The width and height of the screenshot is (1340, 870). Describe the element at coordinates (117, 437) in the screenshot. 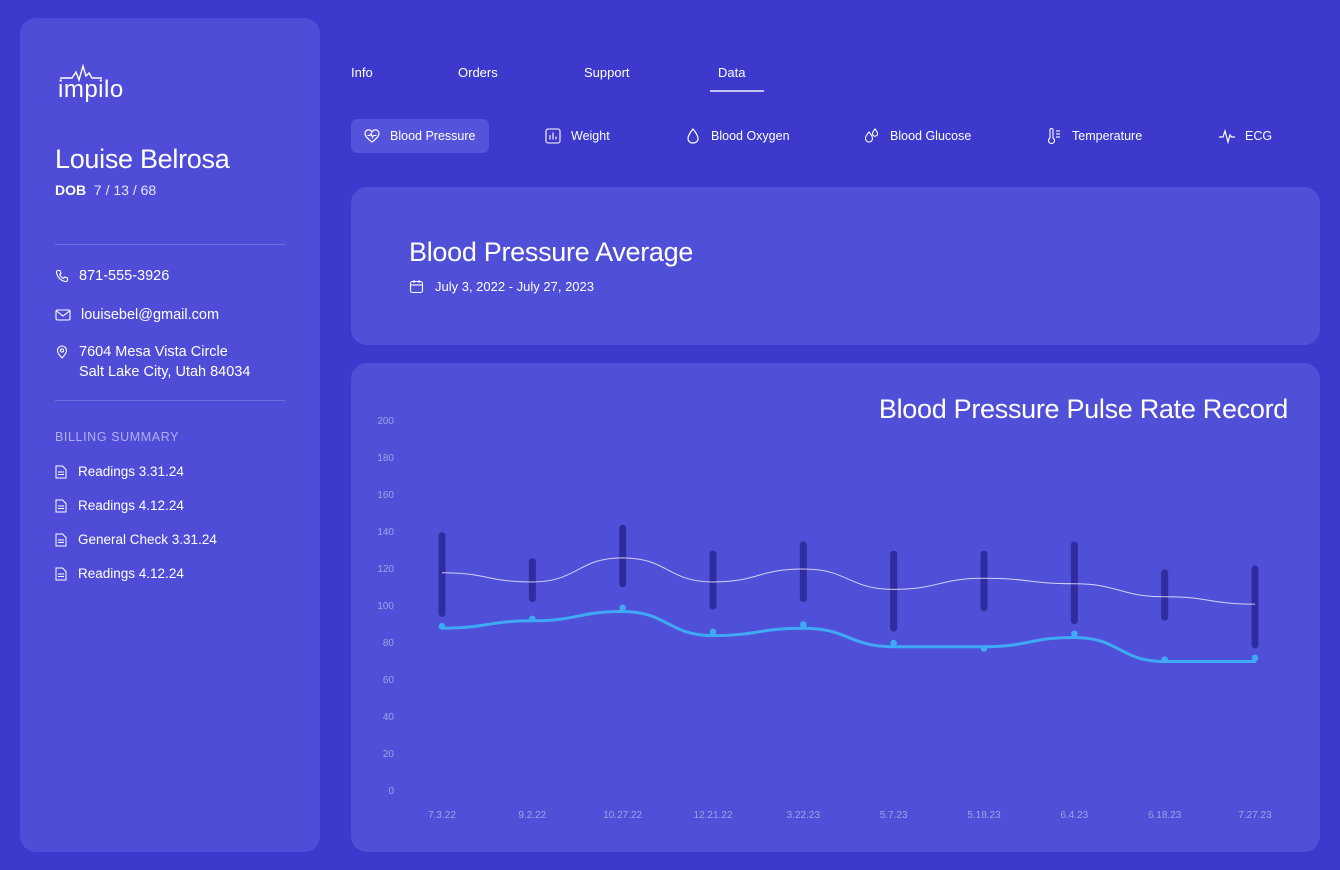

I see `billing-summary-title: BILLING SUMMARY` at that location.